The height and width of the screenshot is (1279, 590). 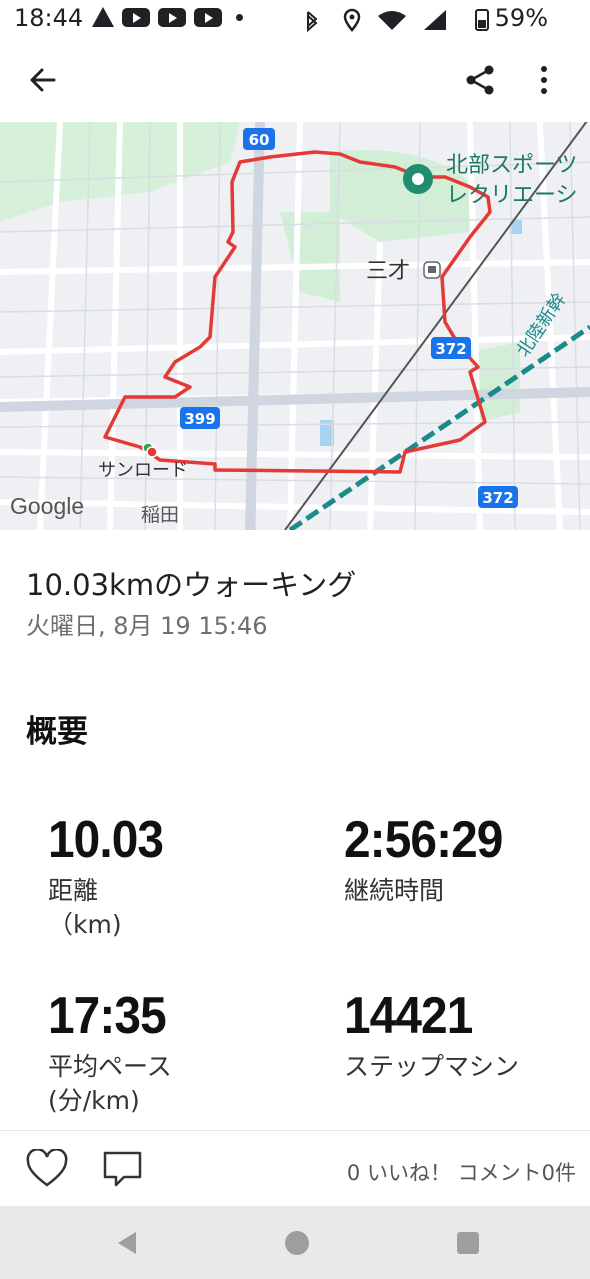 I want to click on nav-back-icon, so click(x=127, y=1243).